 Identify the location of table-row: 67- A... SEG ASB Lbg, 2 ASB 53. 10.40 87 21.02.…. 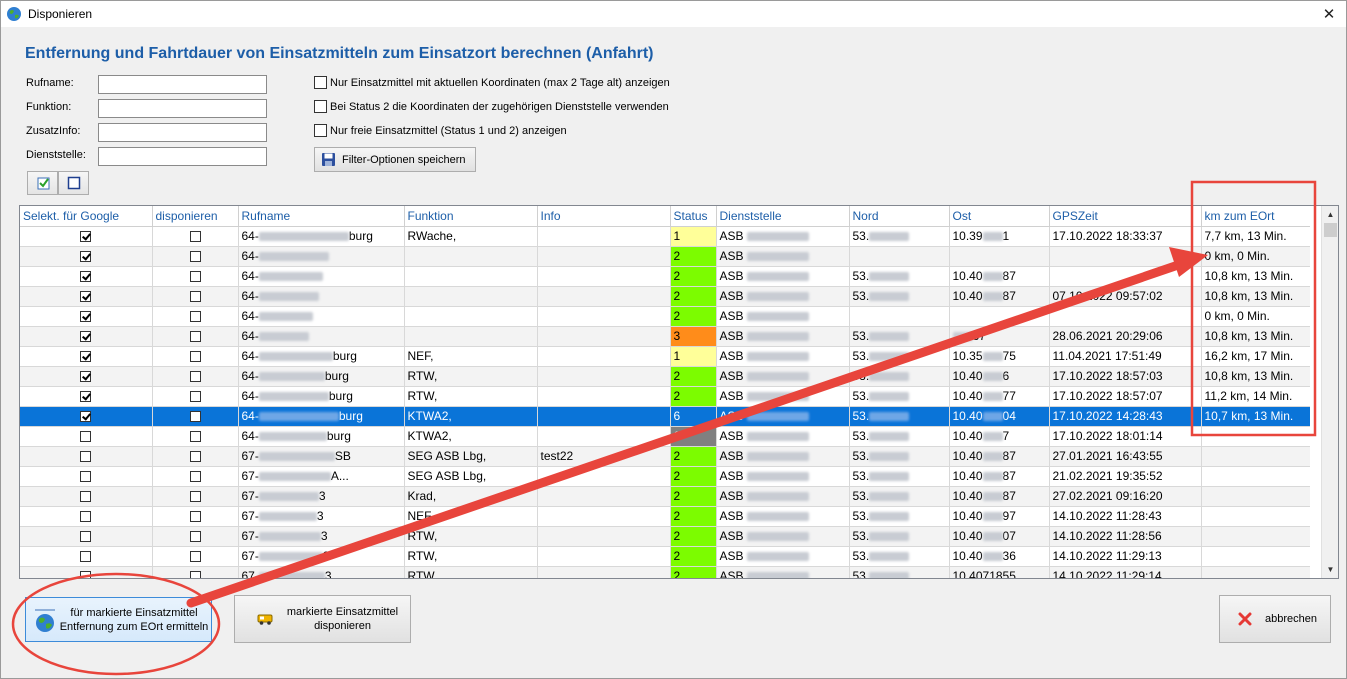
(665, 476).